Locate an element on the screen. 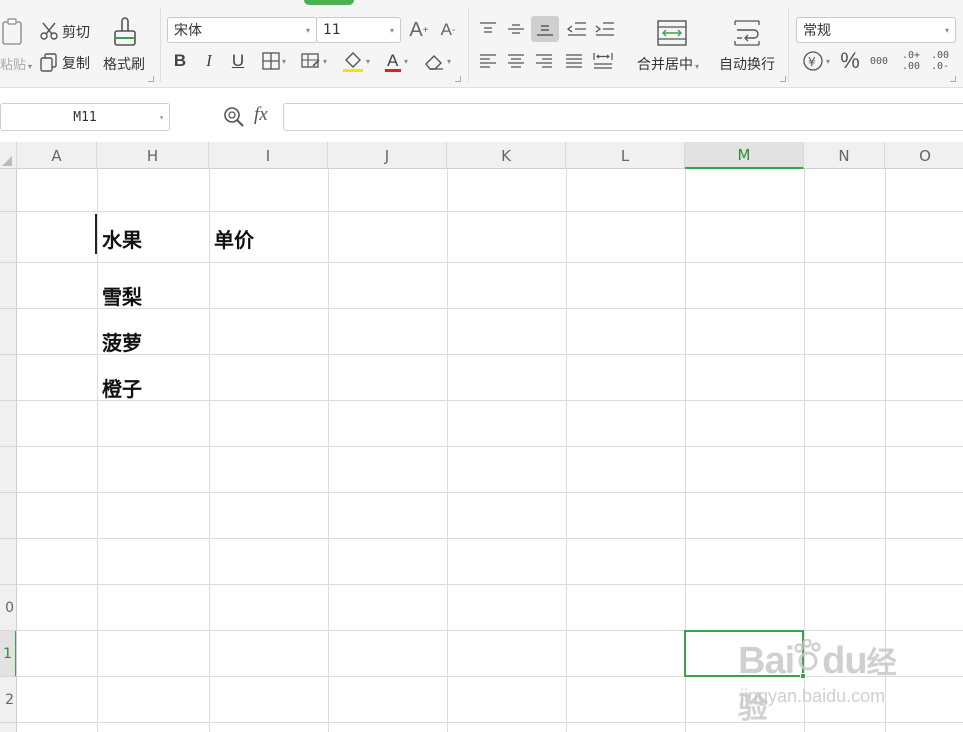  underline-icon: U is located at coordinates (238, 61).